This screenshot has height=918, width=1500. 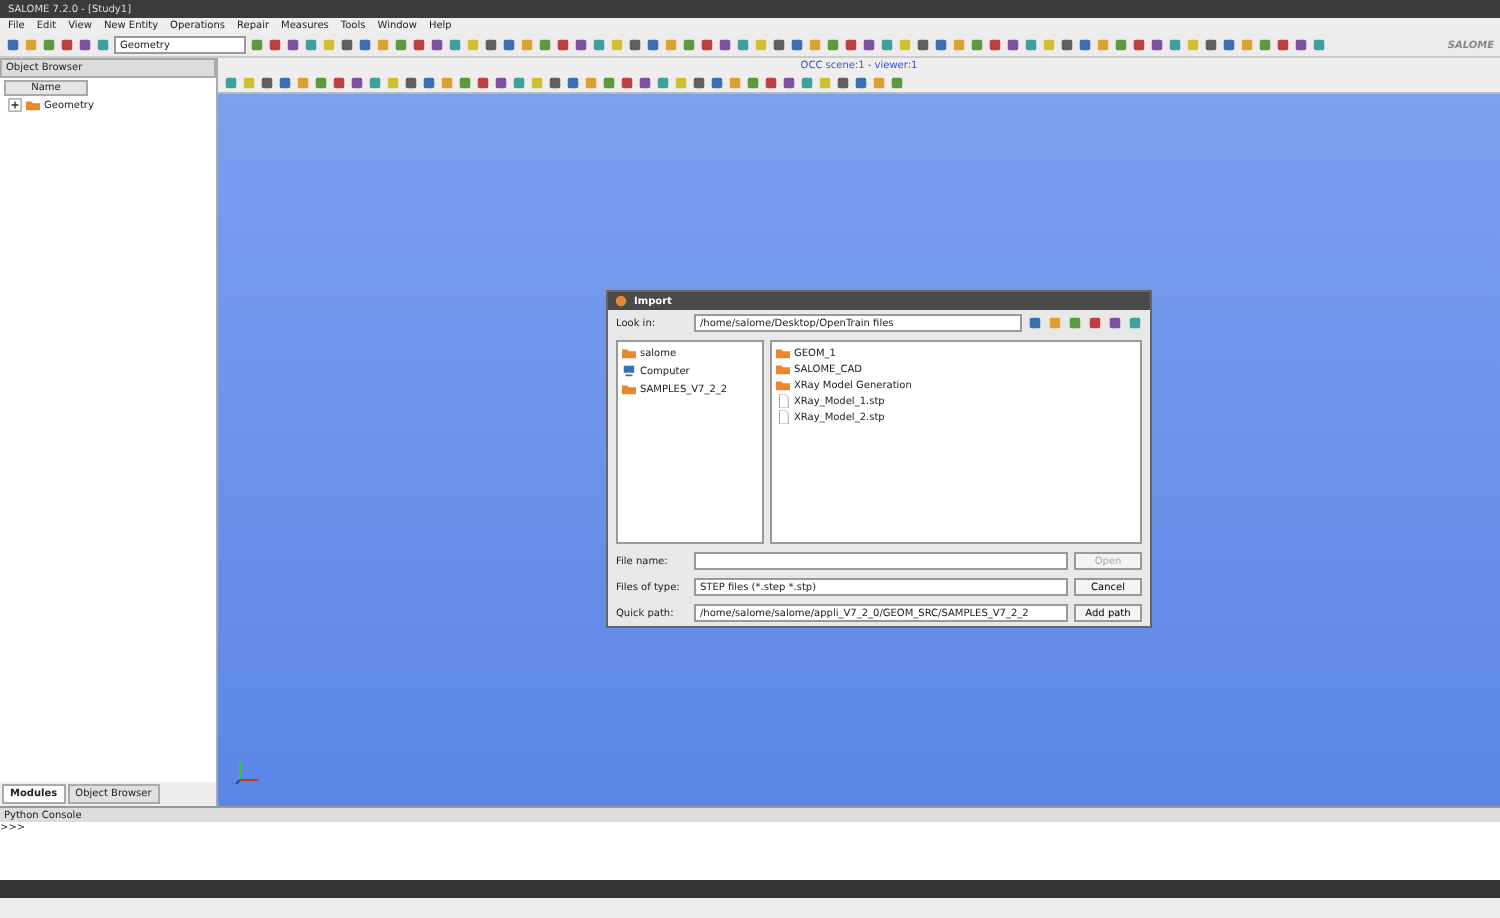 What do you see at coordinates (621, 301) in the screenshot?
I see `app-icon` at bounding box center [621, 301].